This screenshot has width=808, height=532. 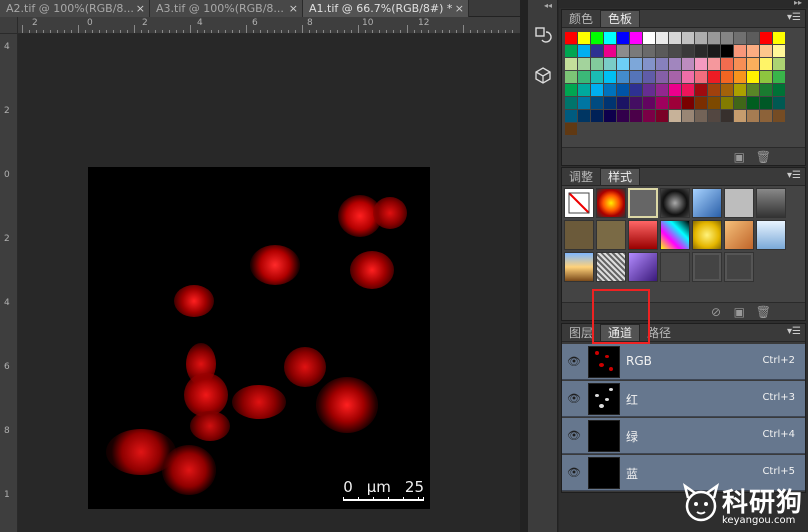 What do you see at coordinates (579, 203) in the screenshot?
I see `style-none` at bounding box center [579, 203].